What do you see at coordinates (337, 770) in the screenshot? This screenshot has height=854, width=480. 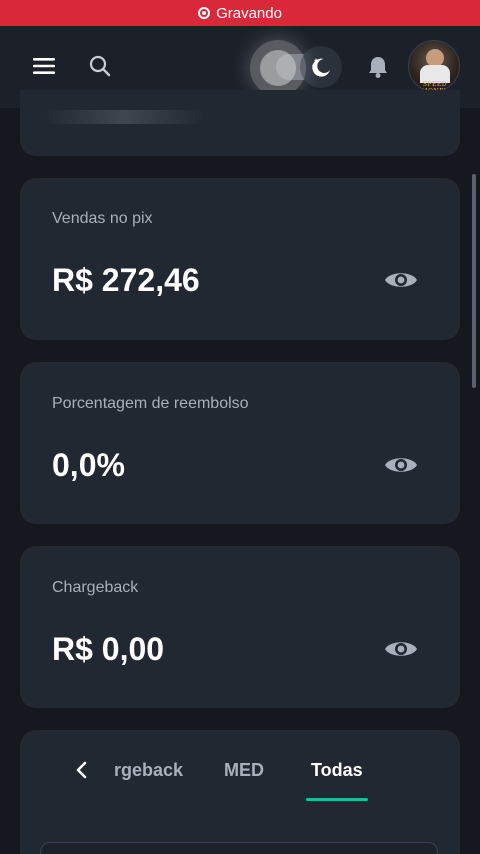 I see `tab-todas: Todas` at bounding box center [337, 770].